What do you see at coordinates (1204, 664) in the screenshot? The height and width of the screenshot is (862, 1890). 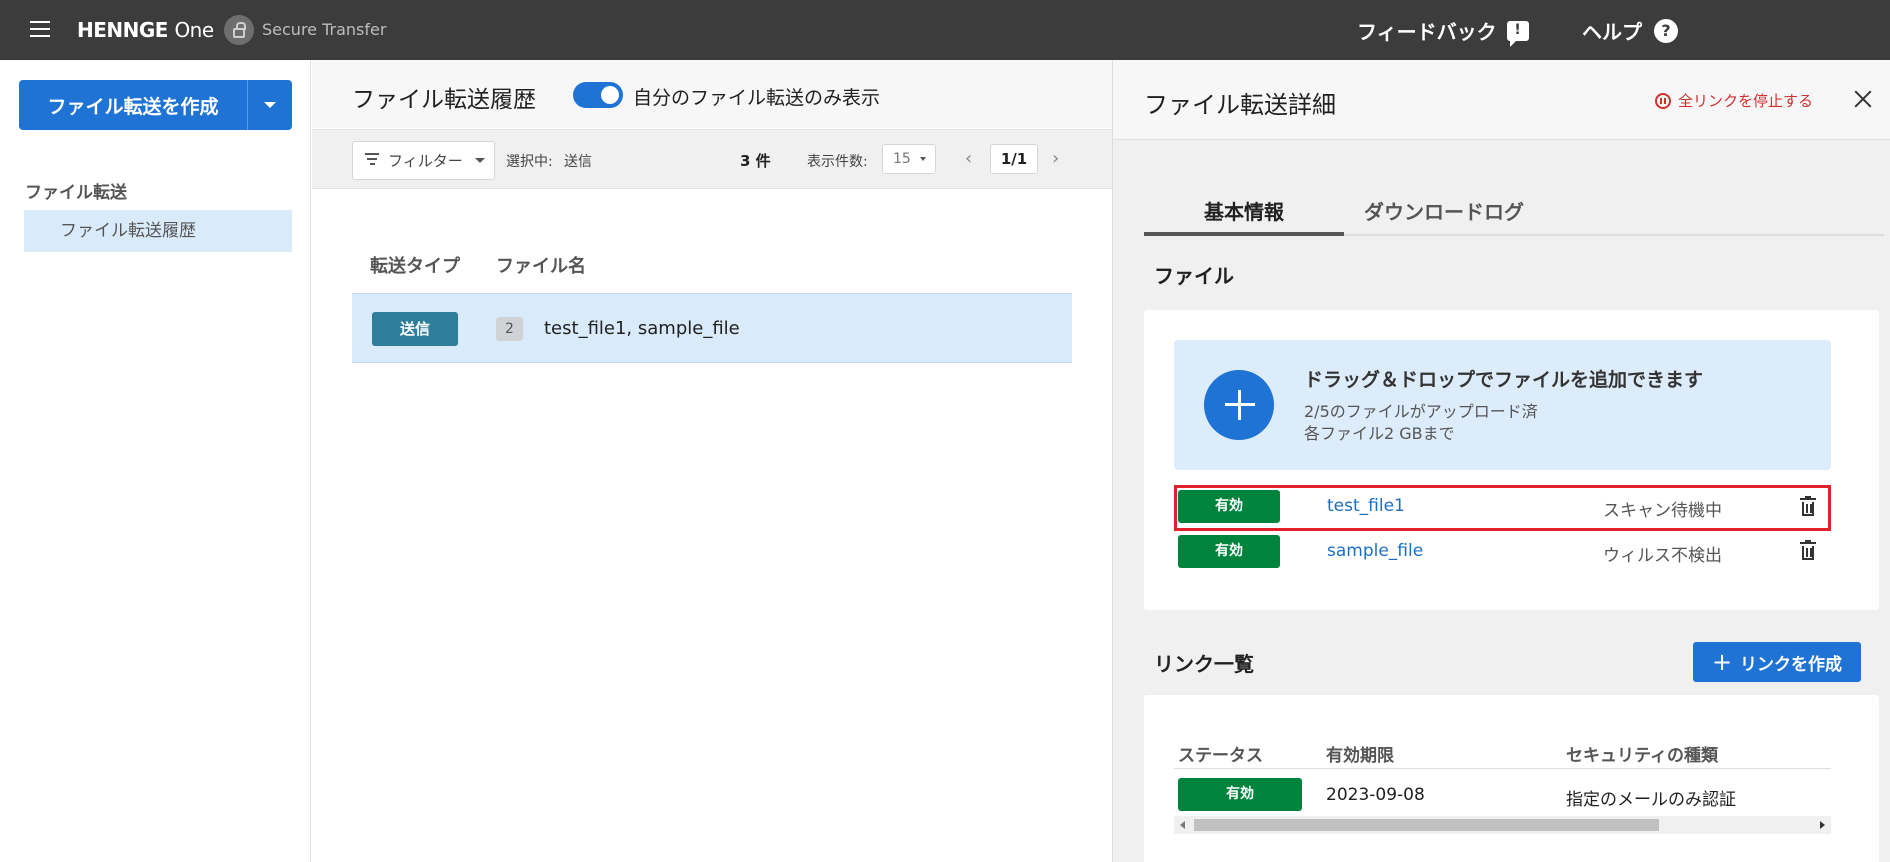 I see `links-section-title: リンク一覧` at bounding box center [1204, 664].